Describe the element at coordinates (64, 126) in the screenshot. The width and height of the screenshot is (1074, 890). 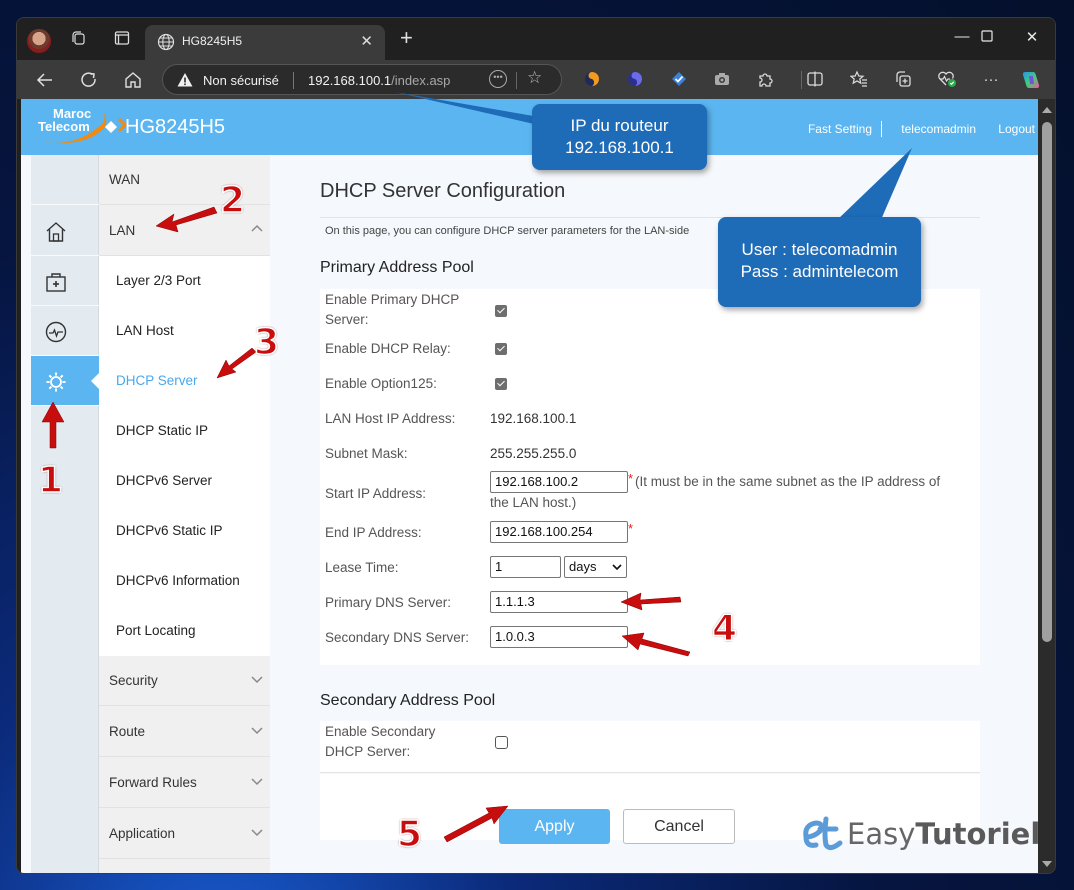
I see `brand-line2: Telecom` at that location.